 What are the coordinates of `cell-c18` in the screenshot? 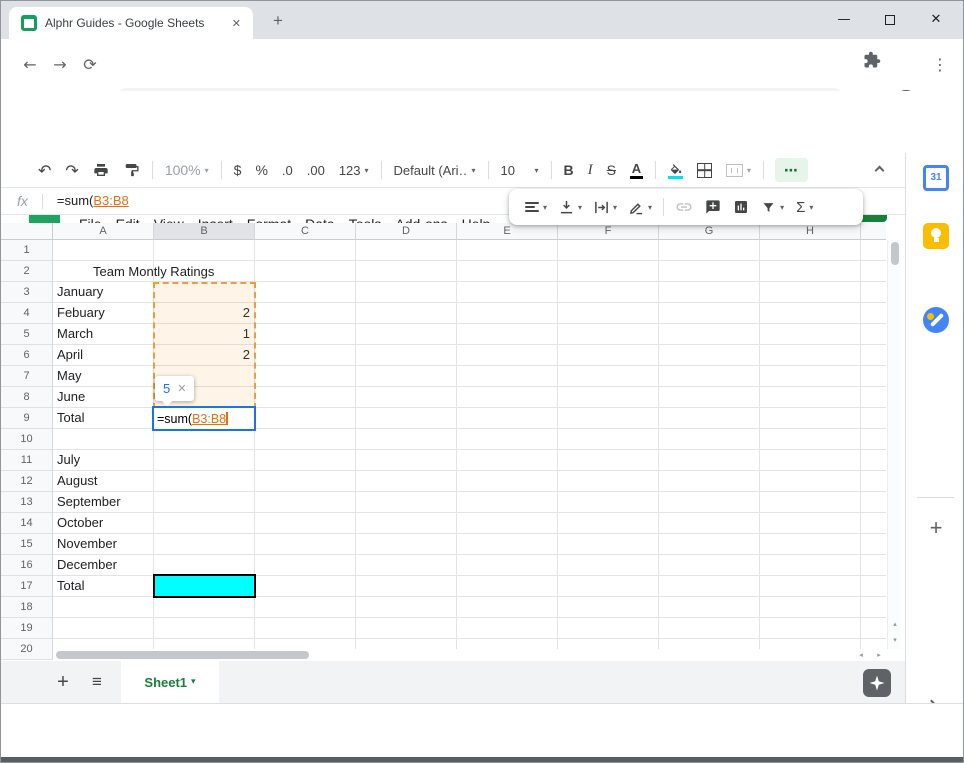 It's located at (305, 607).